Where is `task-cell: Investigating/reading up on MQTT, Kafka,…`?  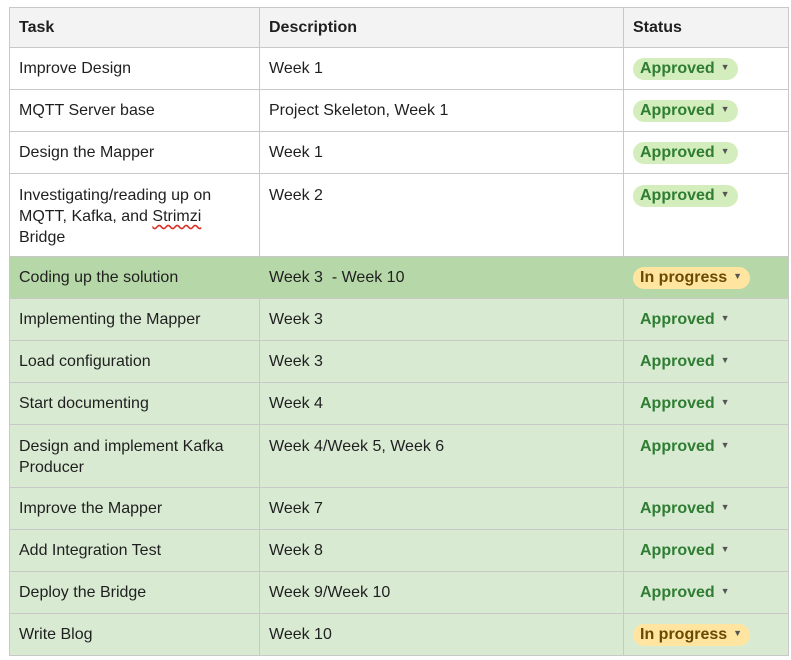 task-cell: Investigating/reading up on MQTT, Kafka,… is located at coordinates (134, 215).